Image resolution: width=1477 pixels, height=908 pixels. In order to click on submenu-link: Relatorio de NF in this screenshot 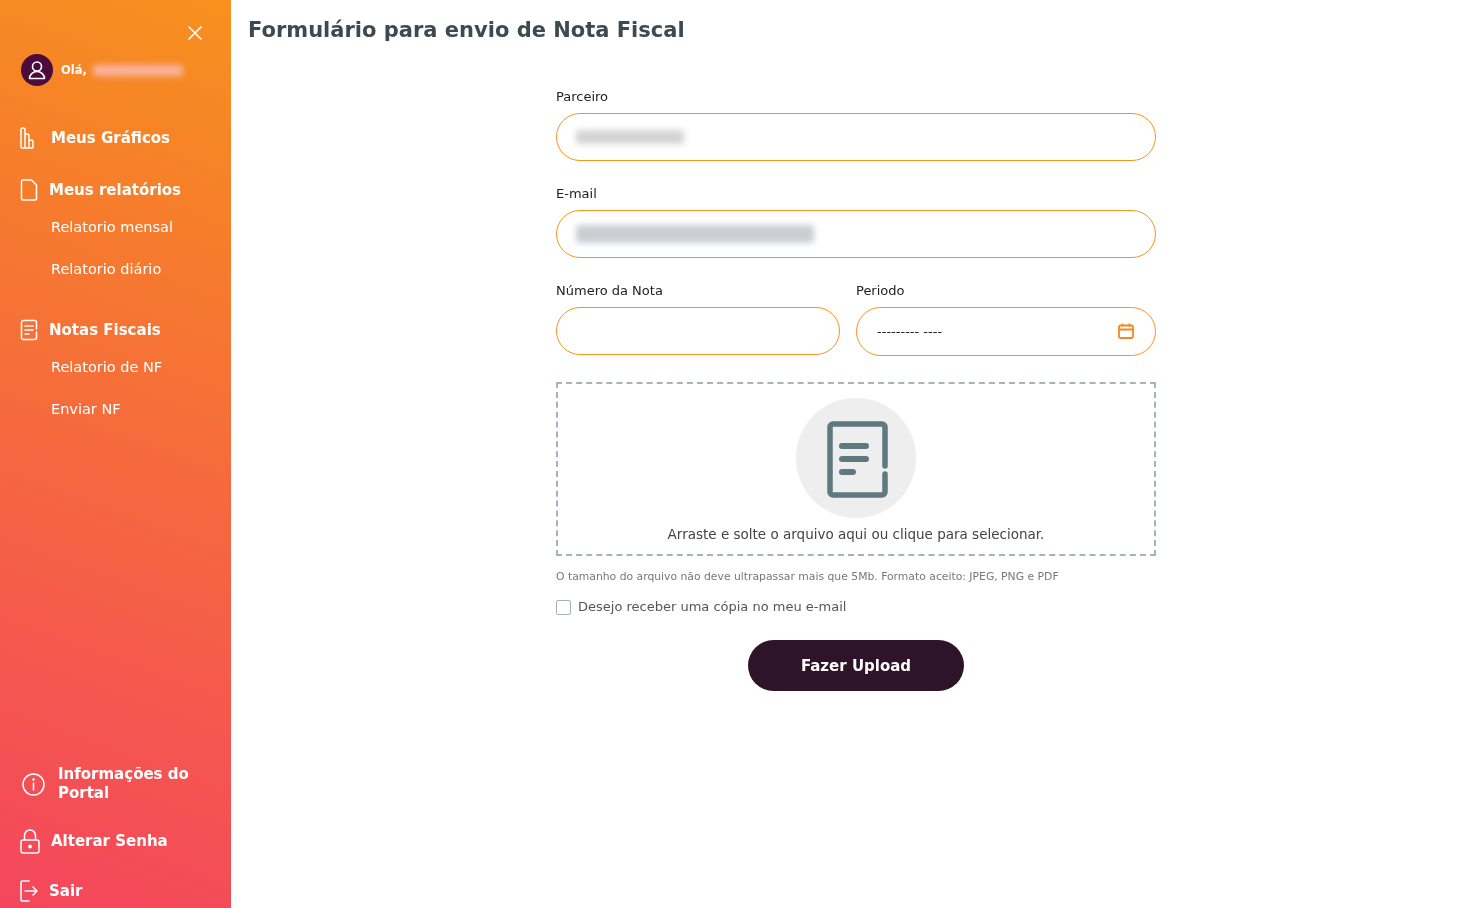, I will do `click(107, 367)`.